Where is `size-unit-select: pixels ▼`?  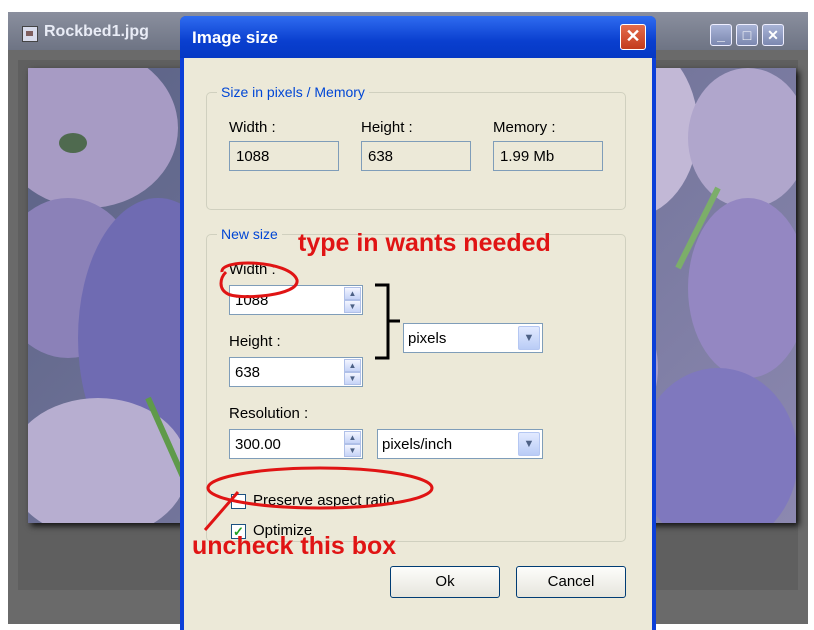 size-unit-select: pixels ▼ is located at coordinates (473, 338).